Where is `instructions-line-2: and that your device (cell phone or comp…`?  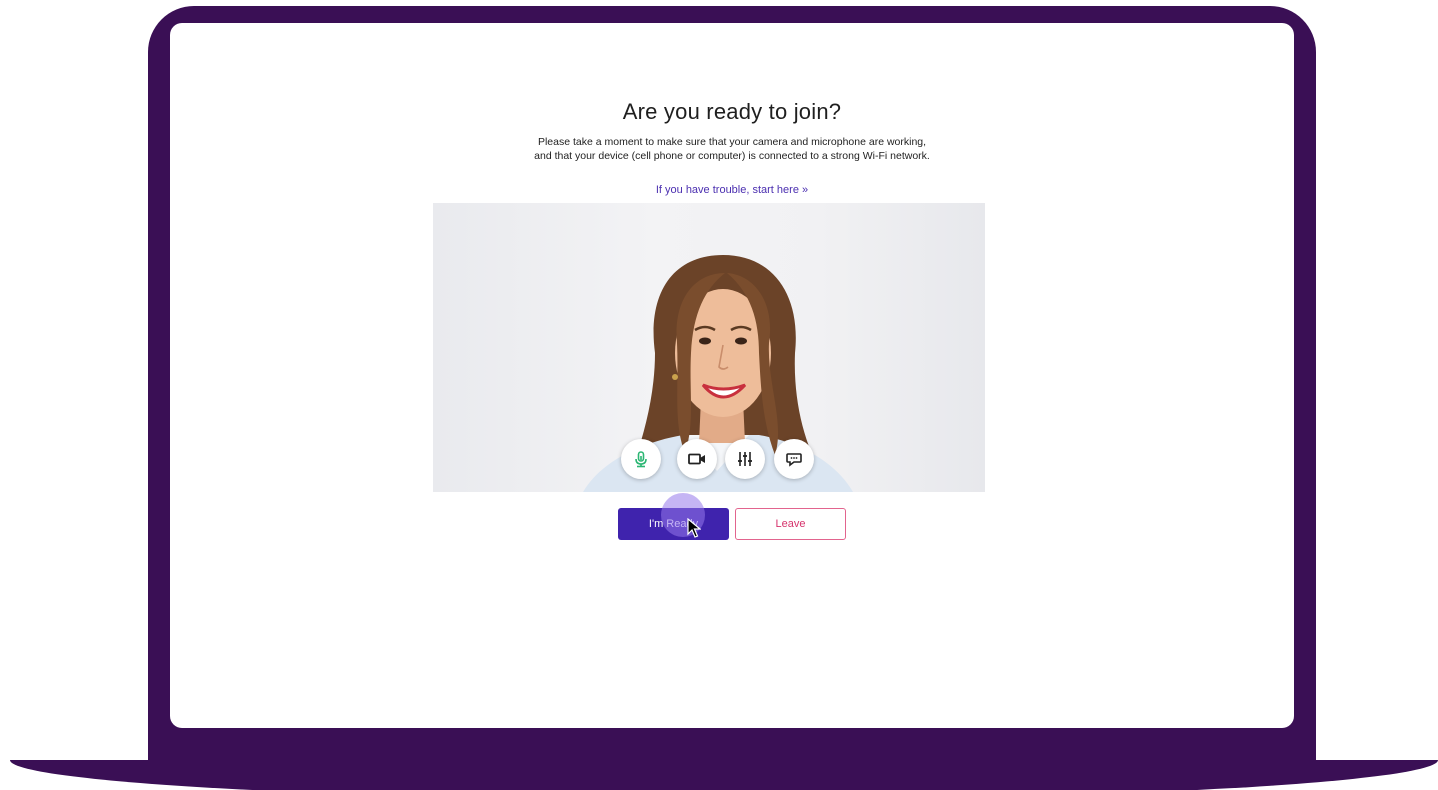
instructions-line-2: and that your device (cell phone or comp… is located at coordinates (732, 156).